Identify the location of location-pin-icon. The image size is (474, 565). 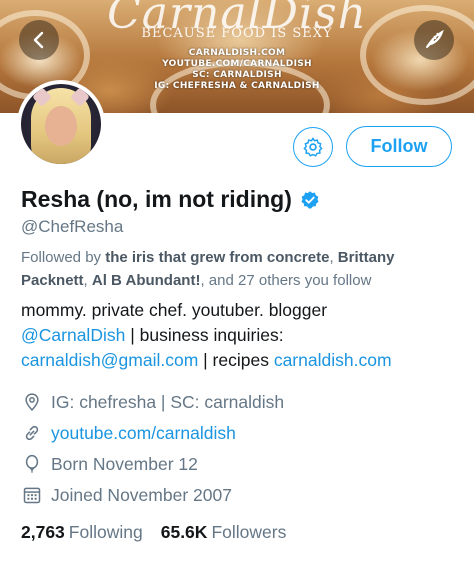
(32, 402).